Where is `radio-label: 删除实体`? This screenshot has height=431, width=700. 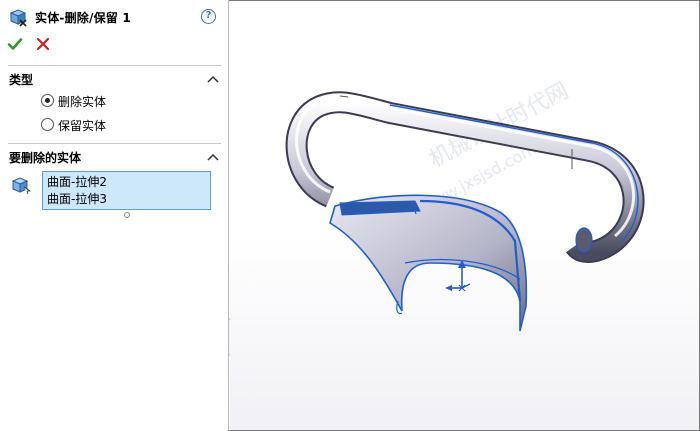 radio-label: 删除实体 is located at coordinates (82, 102).